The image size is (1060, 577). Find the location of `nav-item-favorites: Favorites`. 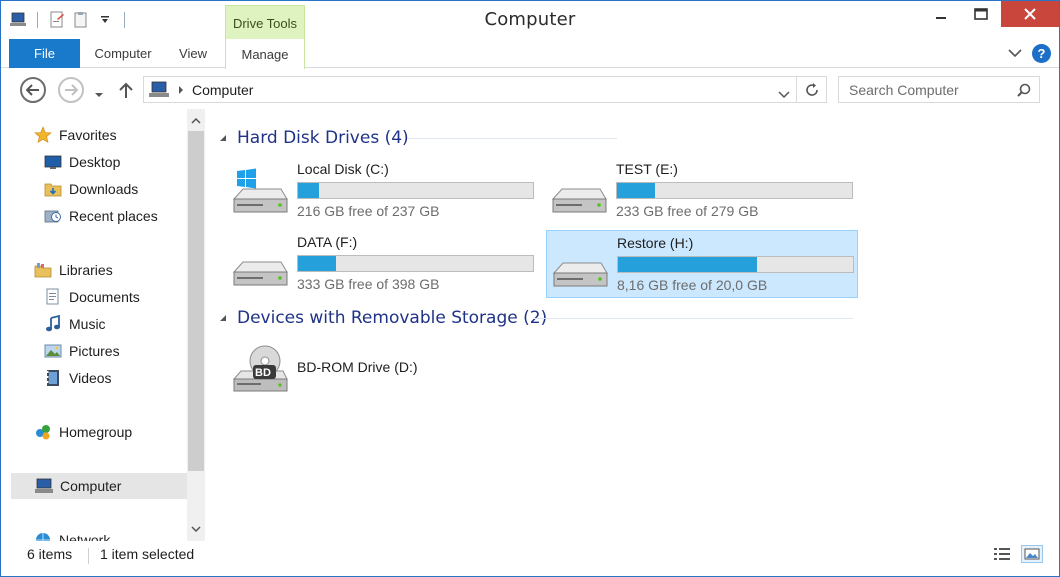

nav-item-favorites: Favorites is located at coordinates (110, 135).